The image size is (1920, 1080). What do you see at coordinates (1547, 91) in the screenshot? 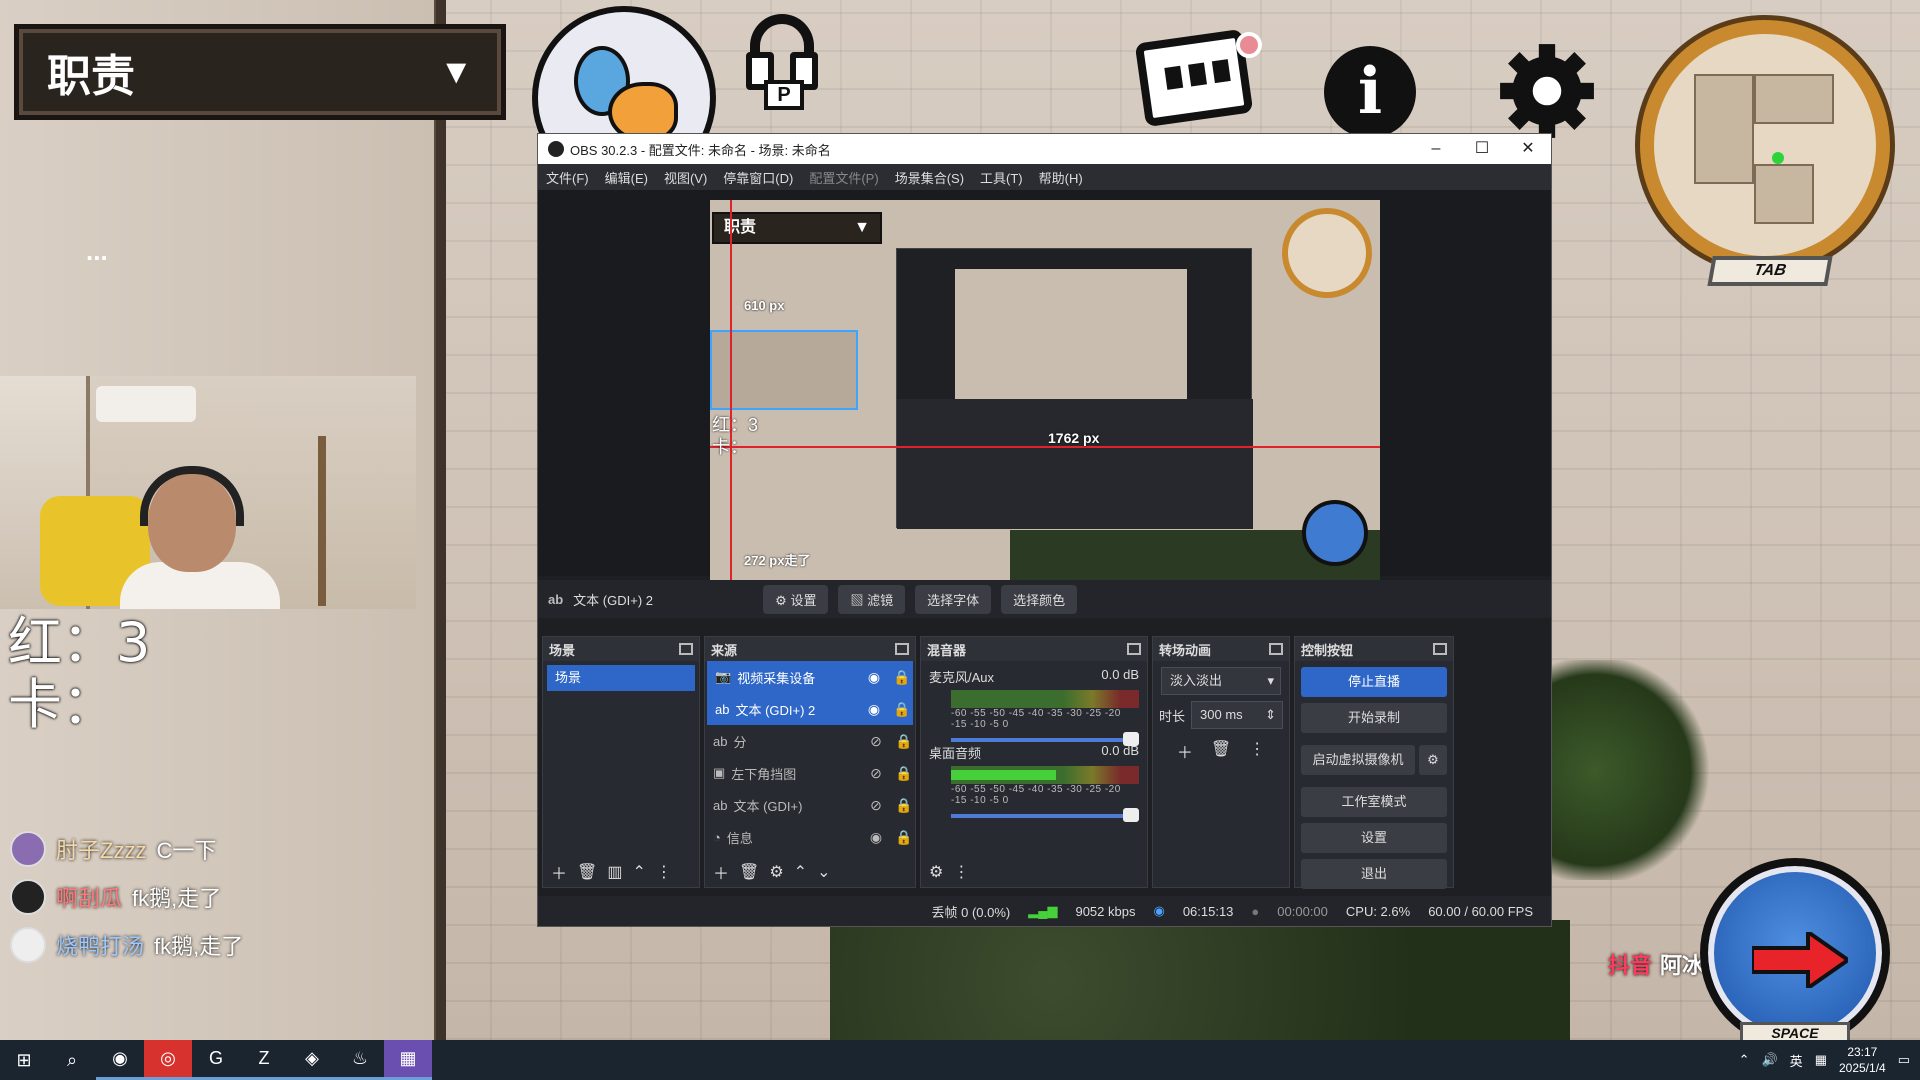
I see `gear-icon` at bounding box center [1547, 91].